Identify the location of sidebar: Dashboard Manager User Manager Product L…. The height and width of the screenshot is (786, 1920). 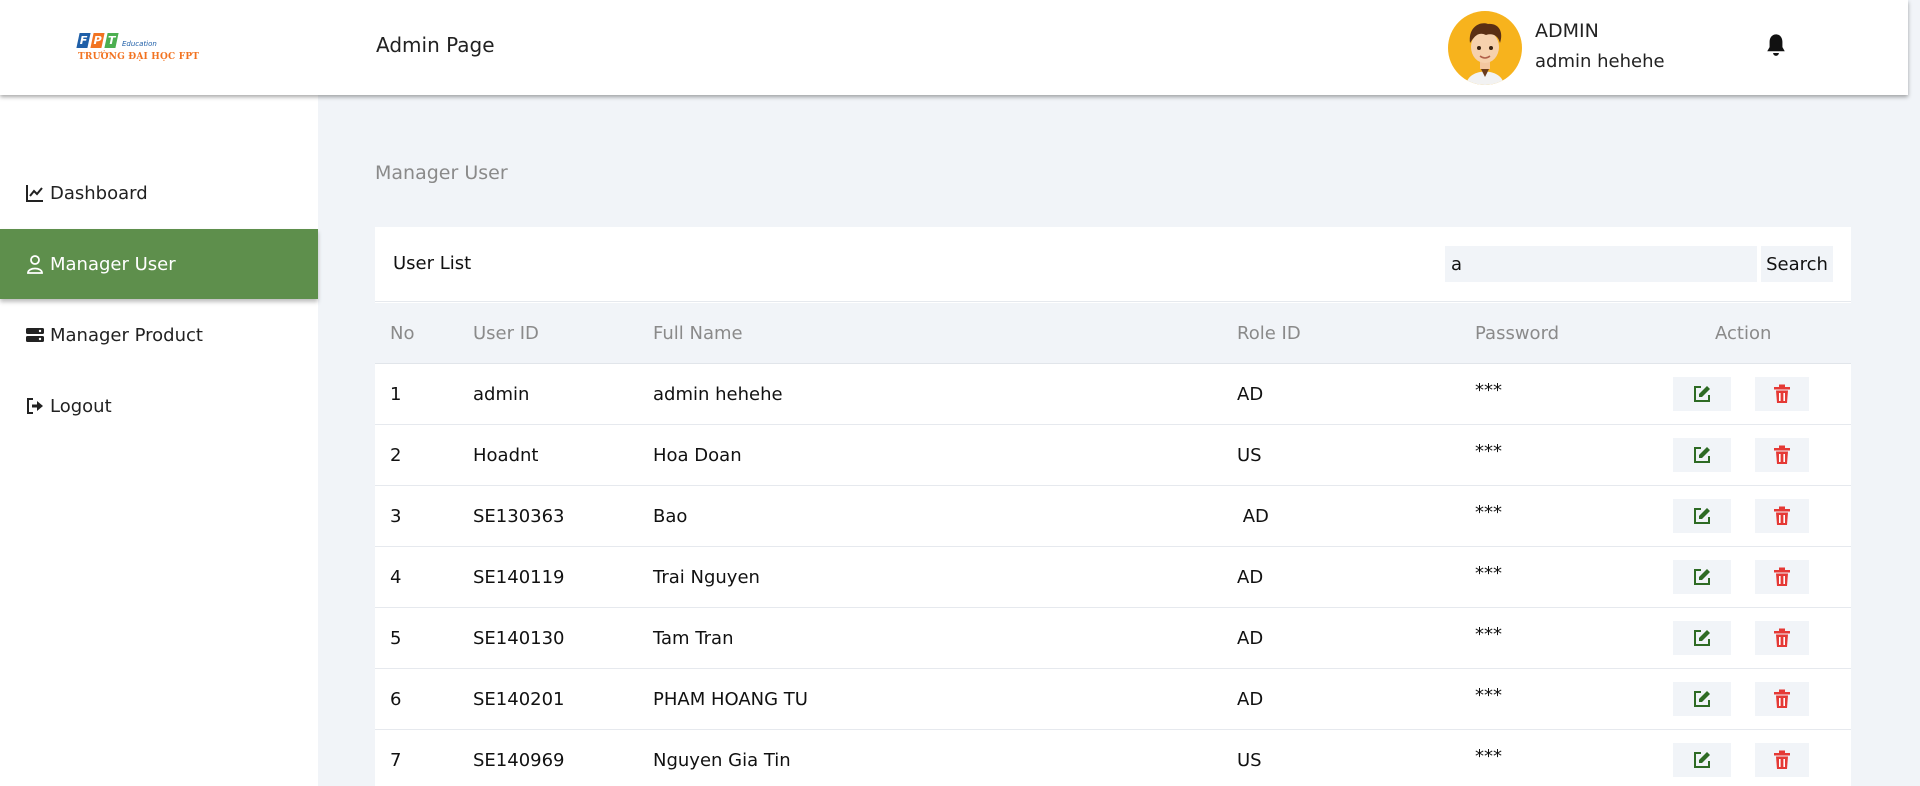
(159, 440).